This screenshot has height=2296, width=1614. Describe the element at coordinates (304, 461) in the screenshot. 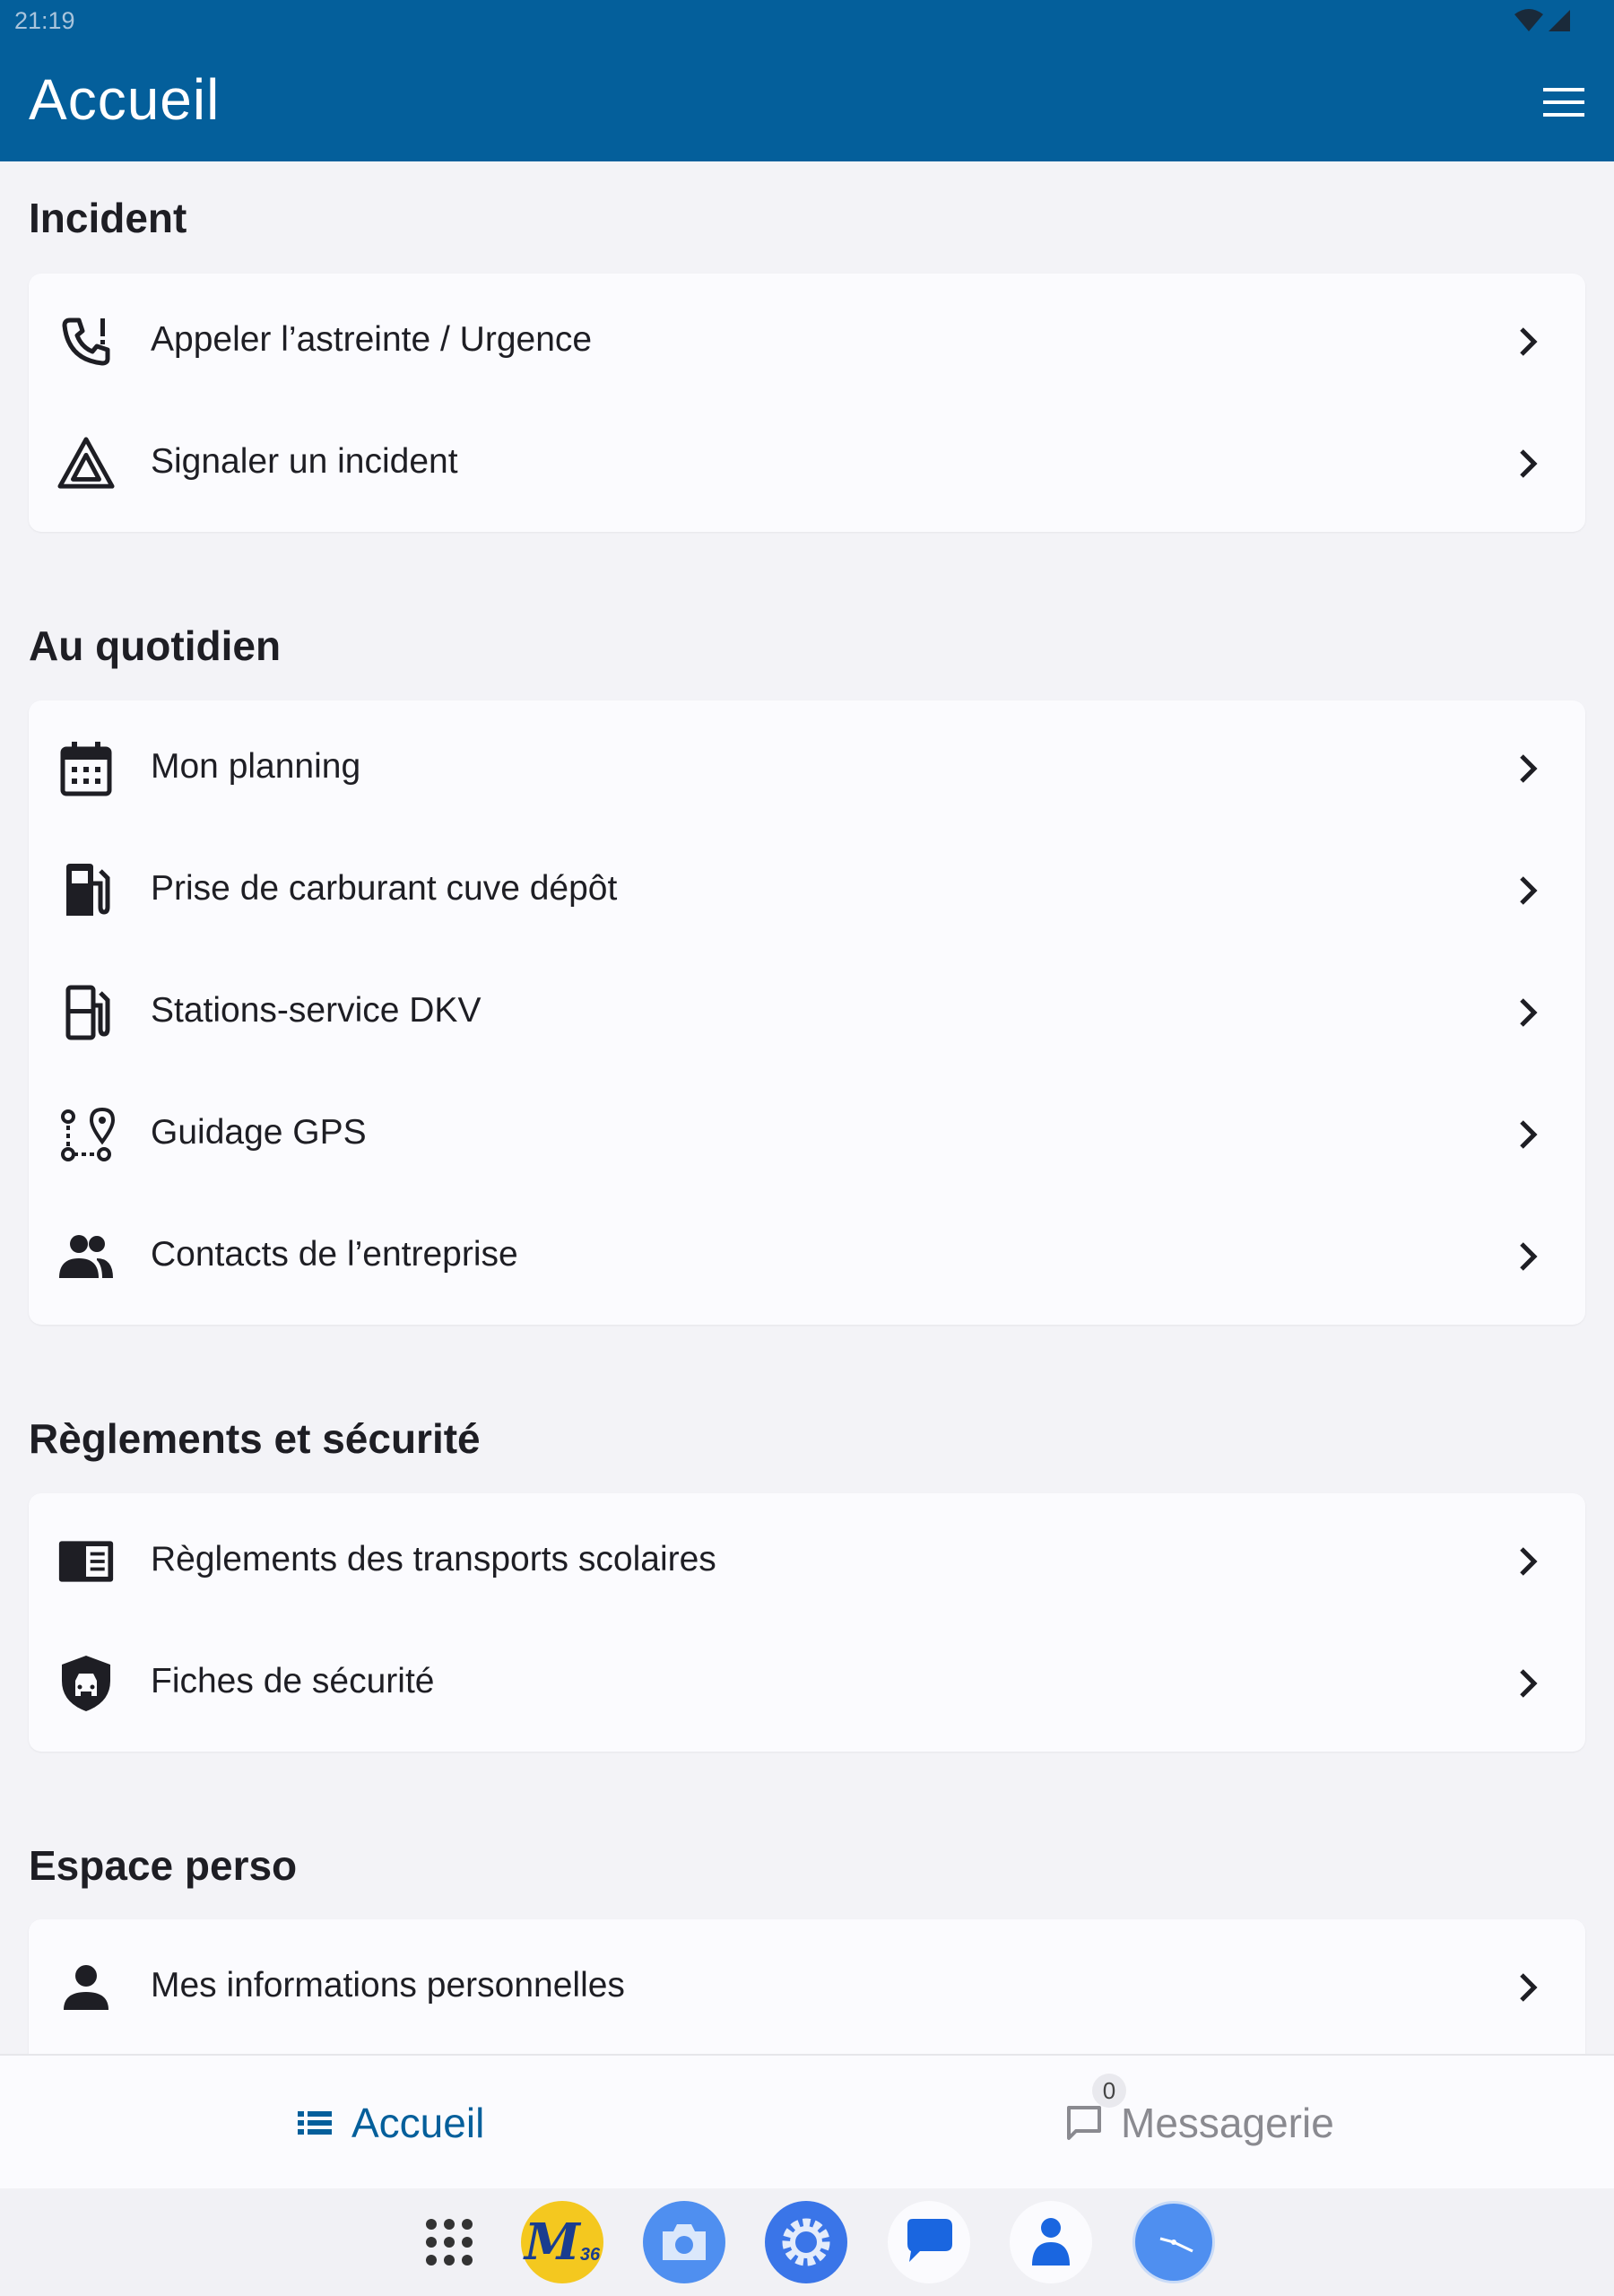

I see `list-item-label: Signaler un incident` at that location.